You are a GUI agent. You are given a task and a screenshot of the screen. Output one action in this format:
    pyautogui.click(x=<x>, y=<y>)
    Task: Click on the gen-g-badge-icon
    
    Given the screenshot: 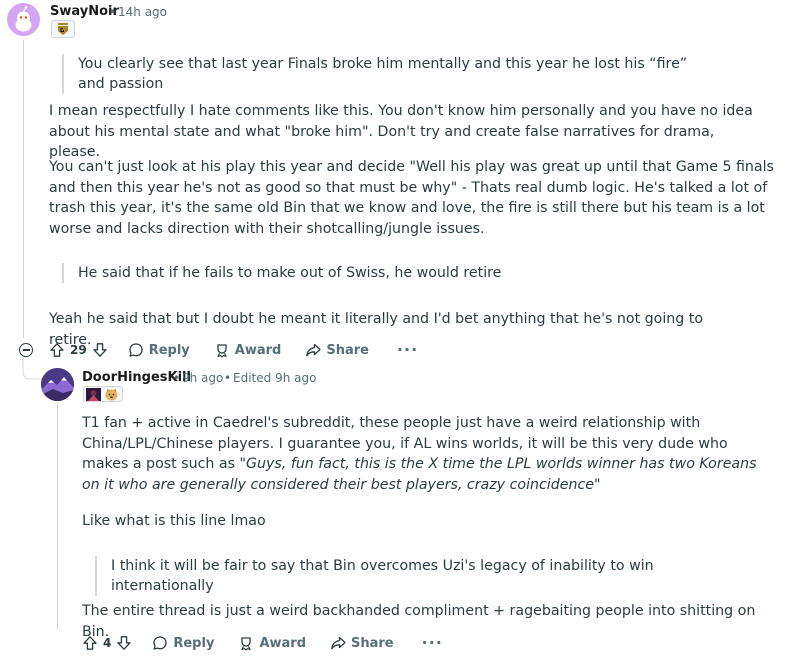 What is the action you would take?
    pyautogui.click(x=63, y=29)
    